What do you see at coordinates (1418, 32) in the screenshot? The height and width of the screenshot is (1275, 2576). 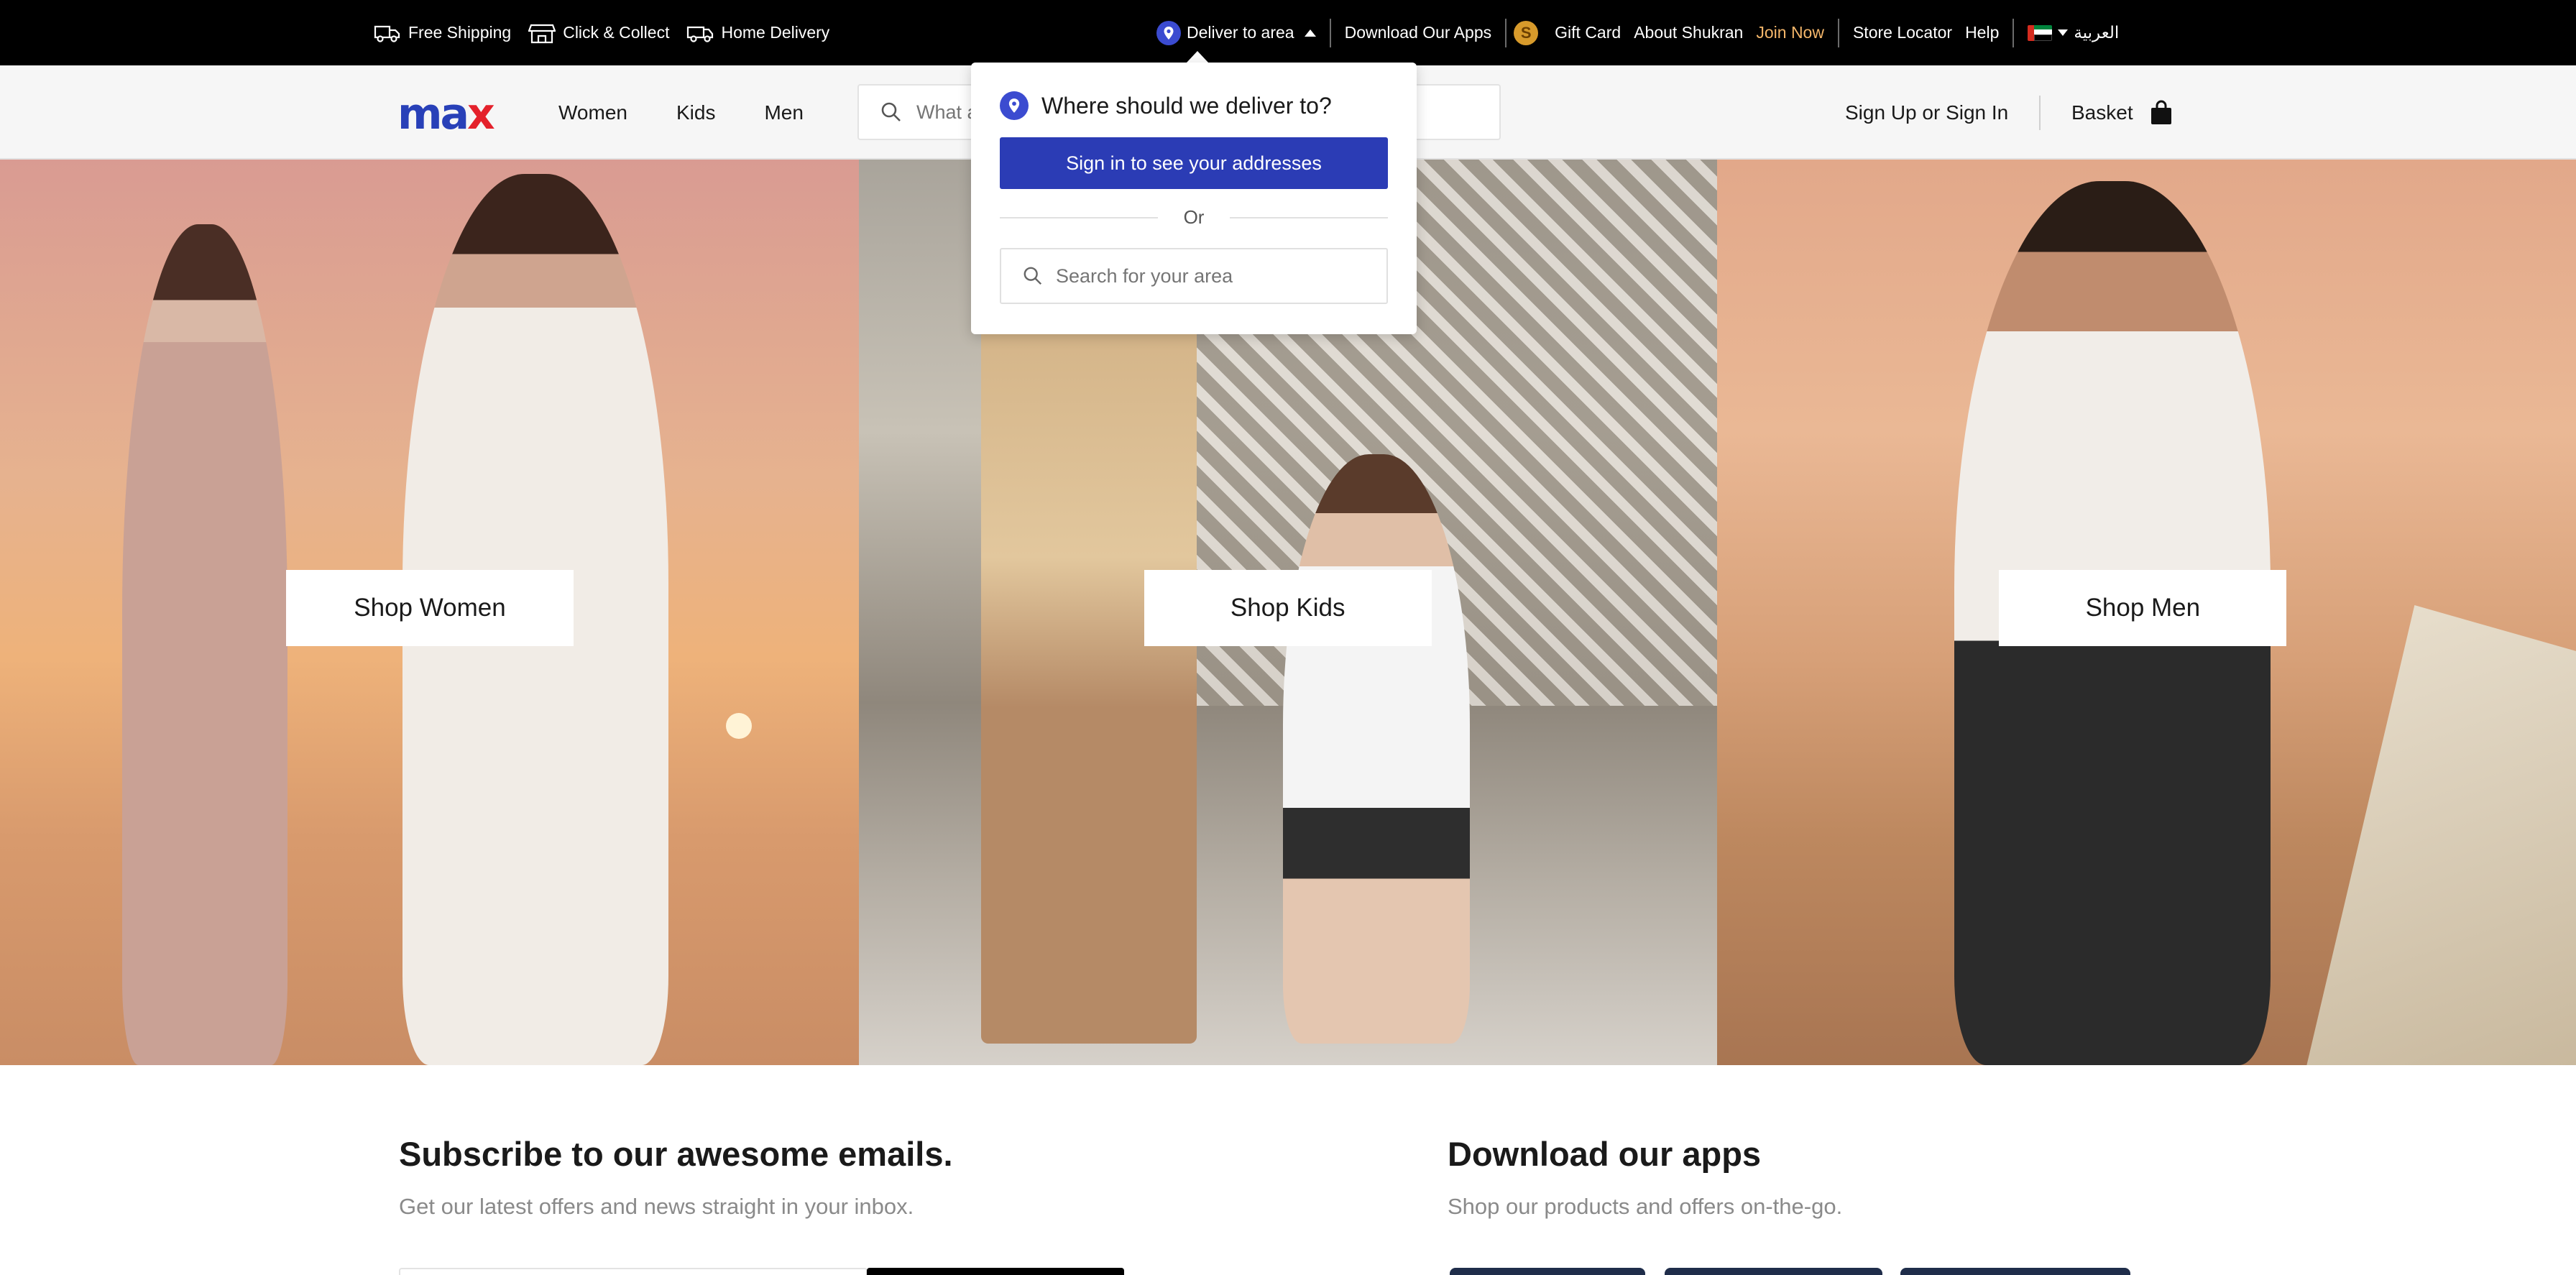 I see `download-apps-link: Download Our Apps` at bounding box center [1418, 32].